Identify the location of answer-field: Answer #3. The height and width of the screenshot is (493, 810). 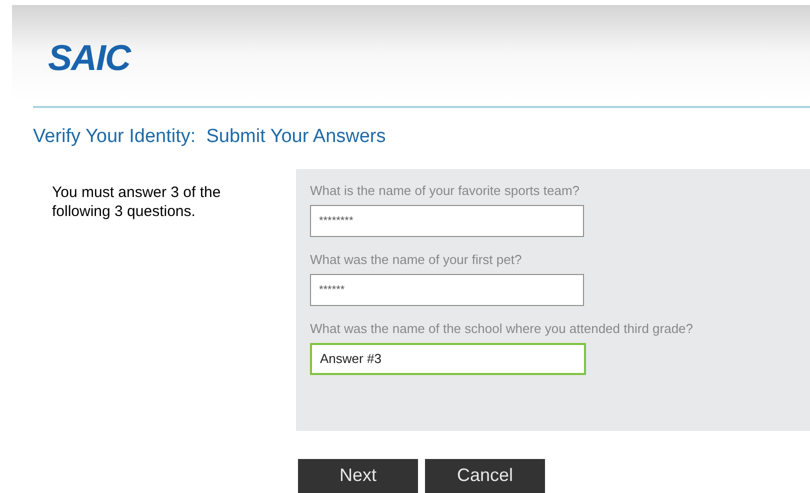
(448, 358).